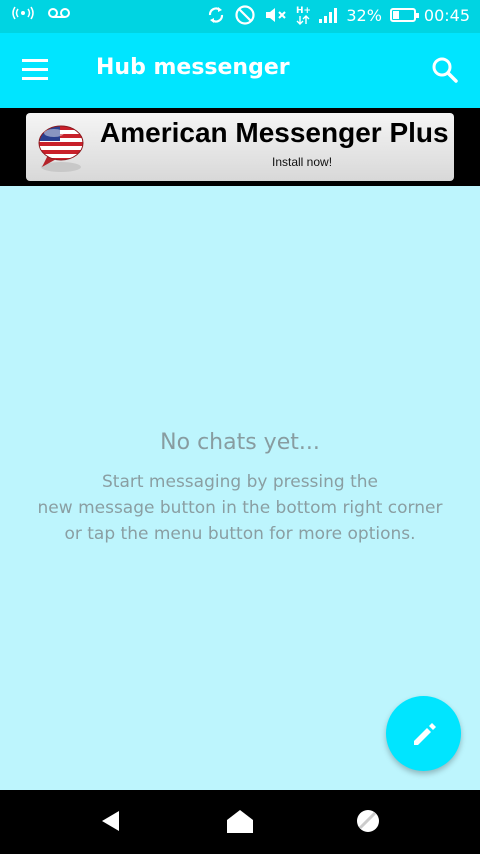 The width and height of the screenshot is (480, 854). What do you see at coordinates (61, 147) in the screenshot?
I see `american-flag-chat-icon` at bounding box center [61, 147].